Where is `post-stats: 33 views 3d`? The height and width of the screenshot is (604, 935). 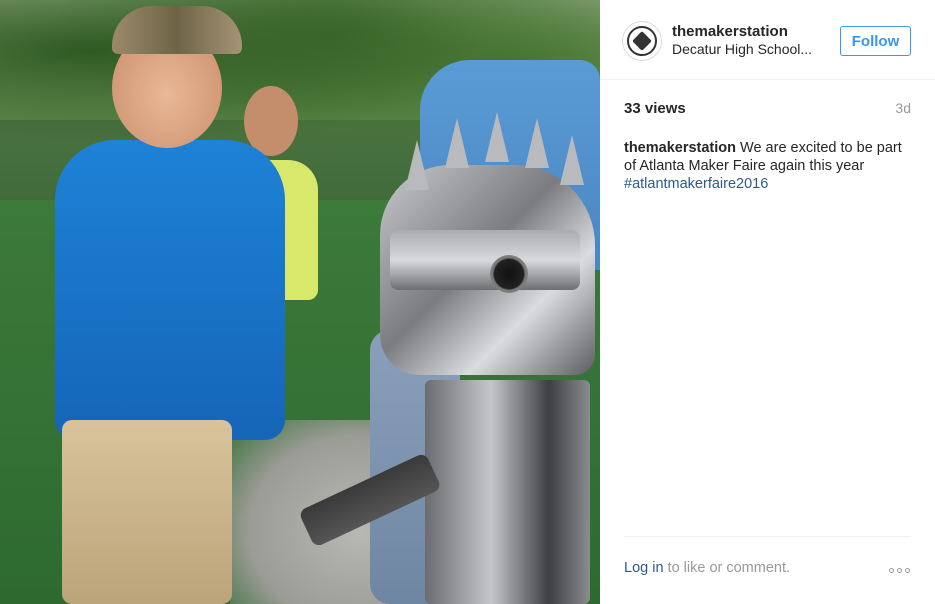 post-stats: 33 views 3d is located at coordinates (767, 110).